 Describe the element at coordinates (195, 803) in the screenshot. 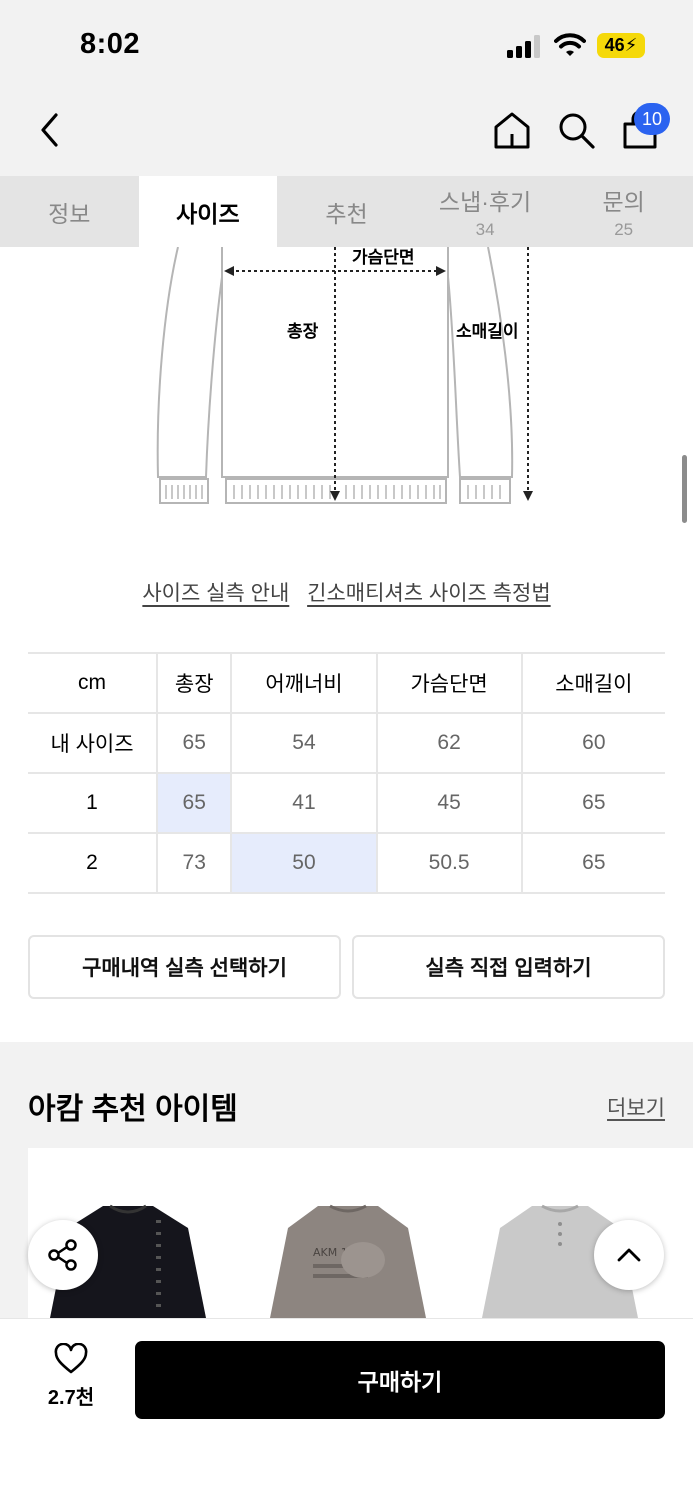

I see `table-cell-highlighted: 65` at that location.